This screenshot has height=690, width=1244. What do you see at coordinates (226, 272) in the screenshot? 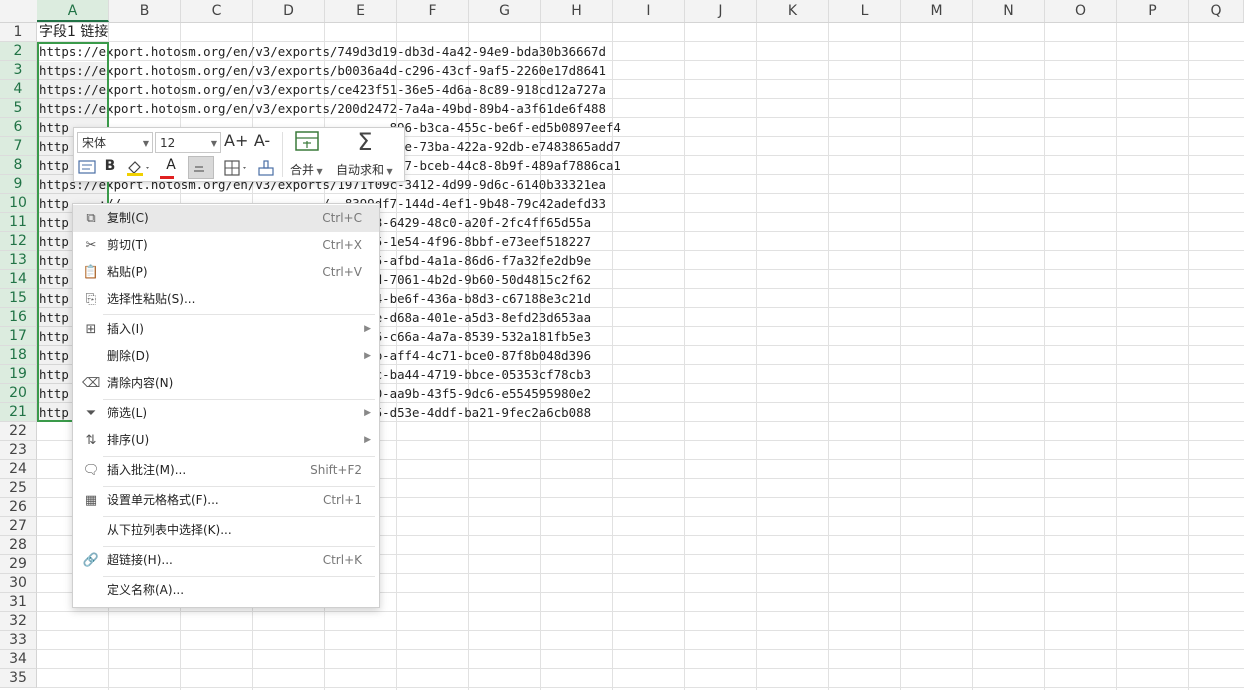
I see `menu-item-paste: 📋 粘贴(P) Ctrl+V` at bounding box center [226, 272].